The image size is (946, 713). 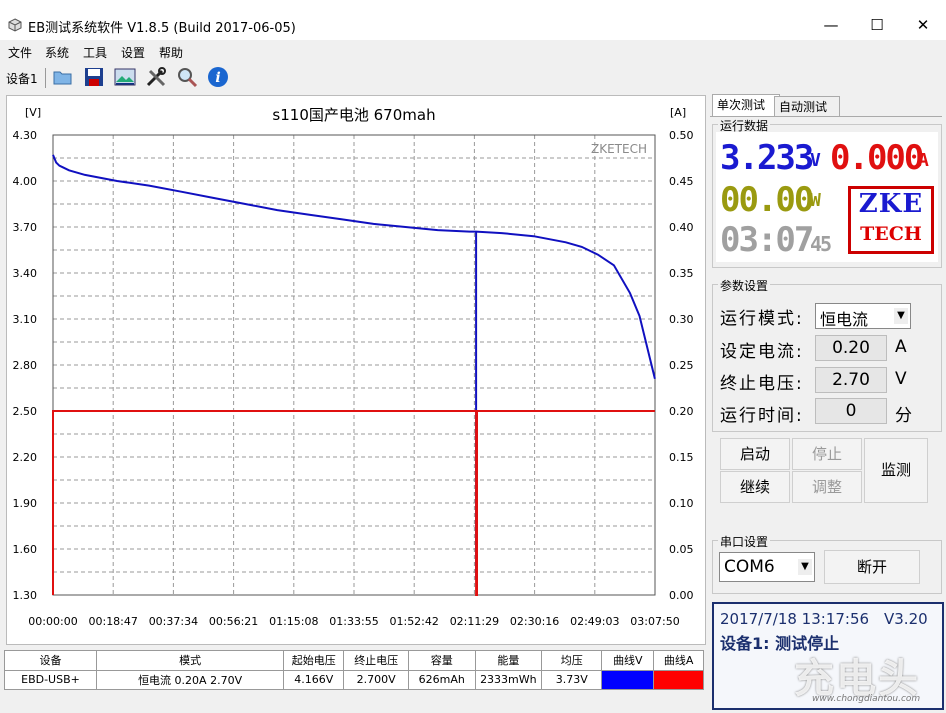 What do you see at coordinates (594, 621) in the screenshot?
I see `x-tick-label: 02:49:03` at bounding box center [594, 621].